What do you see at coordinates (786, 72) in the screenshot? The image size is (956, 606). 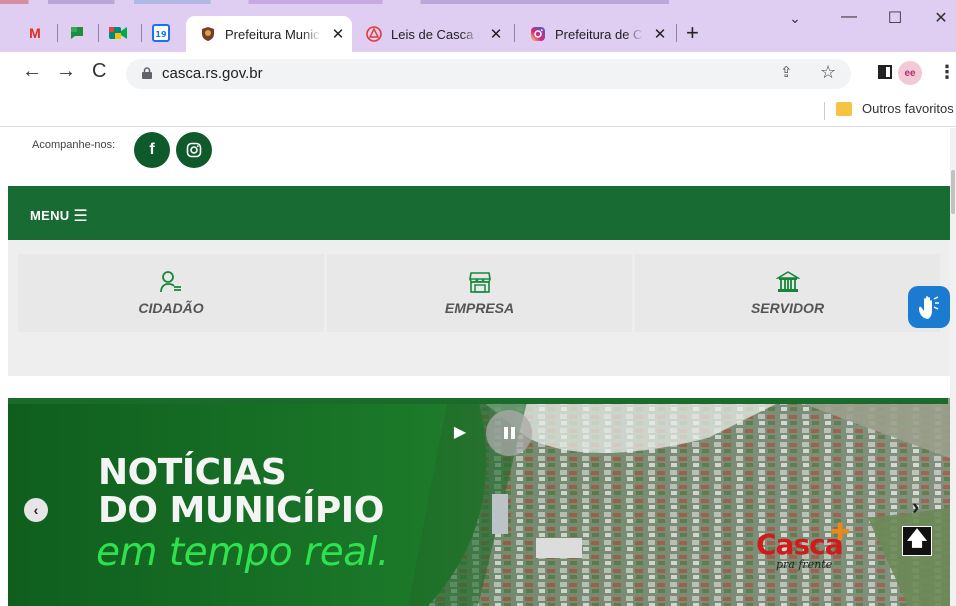 I see `share-icon: ⇪` at bounding box center [786, 72].